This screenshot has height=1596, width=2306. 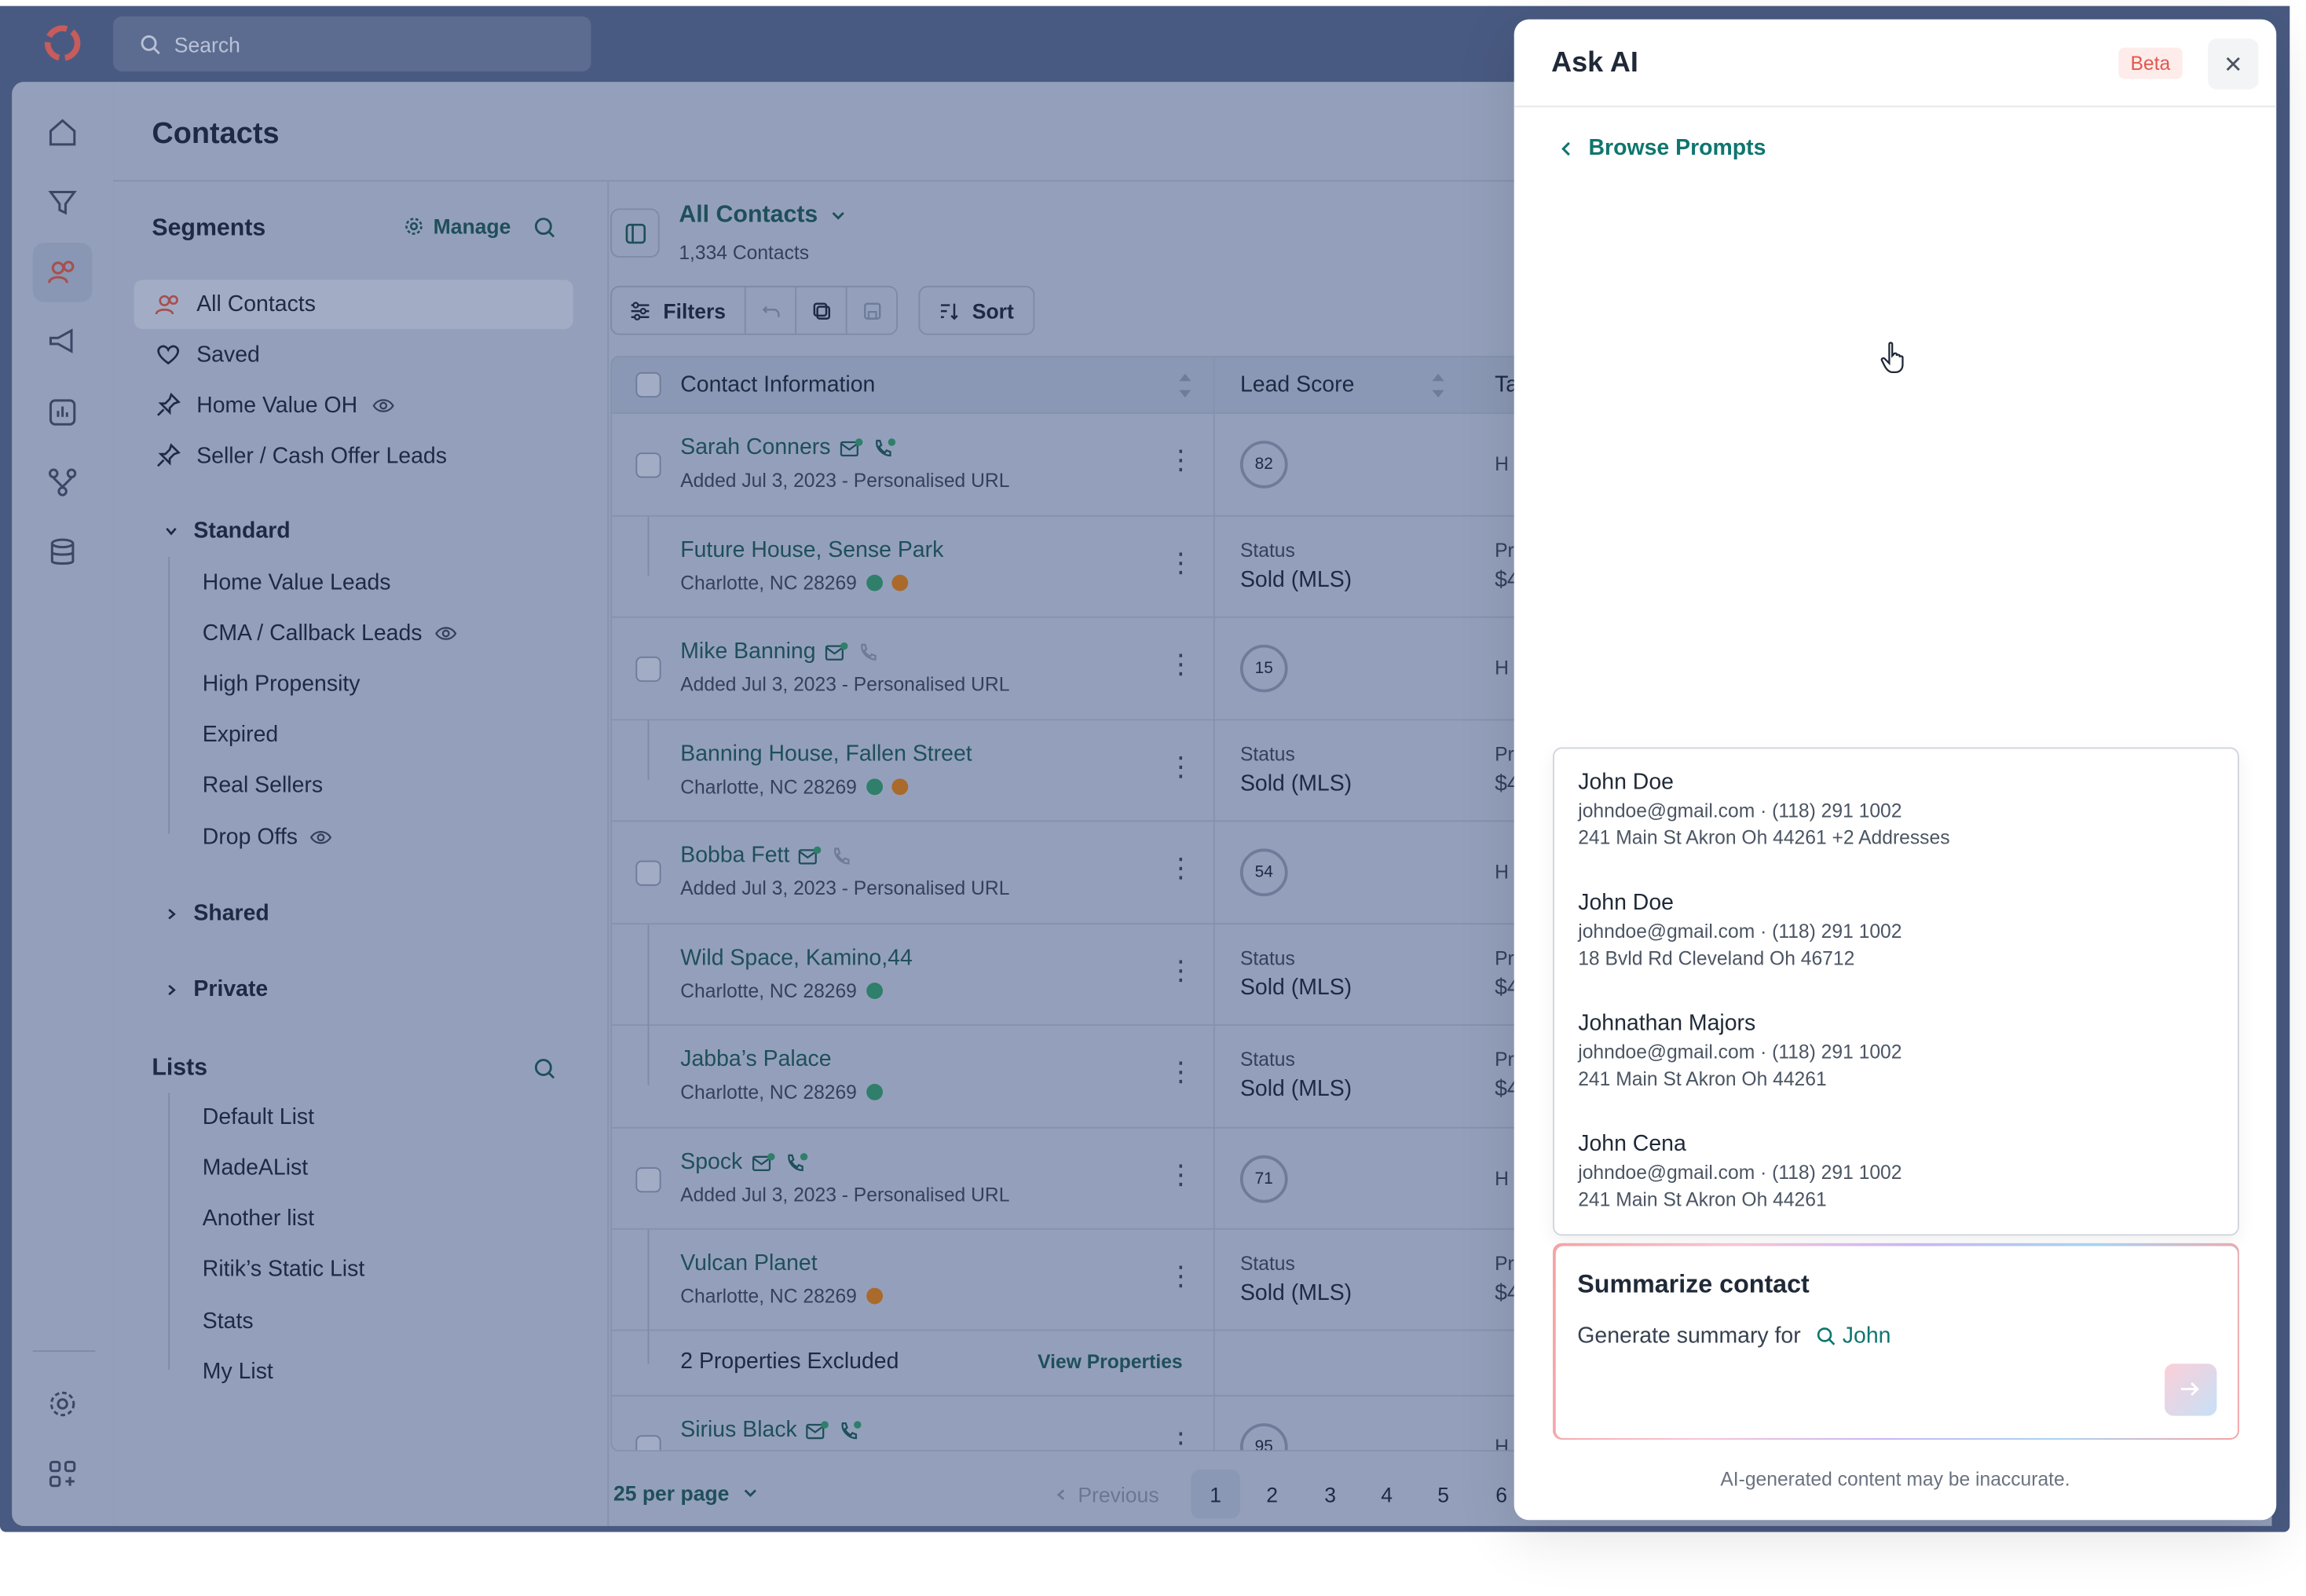 What do you see at coordinates (63, 272) in the screenshot?
I see `contacts-icon` at bounding box center [63, 272].